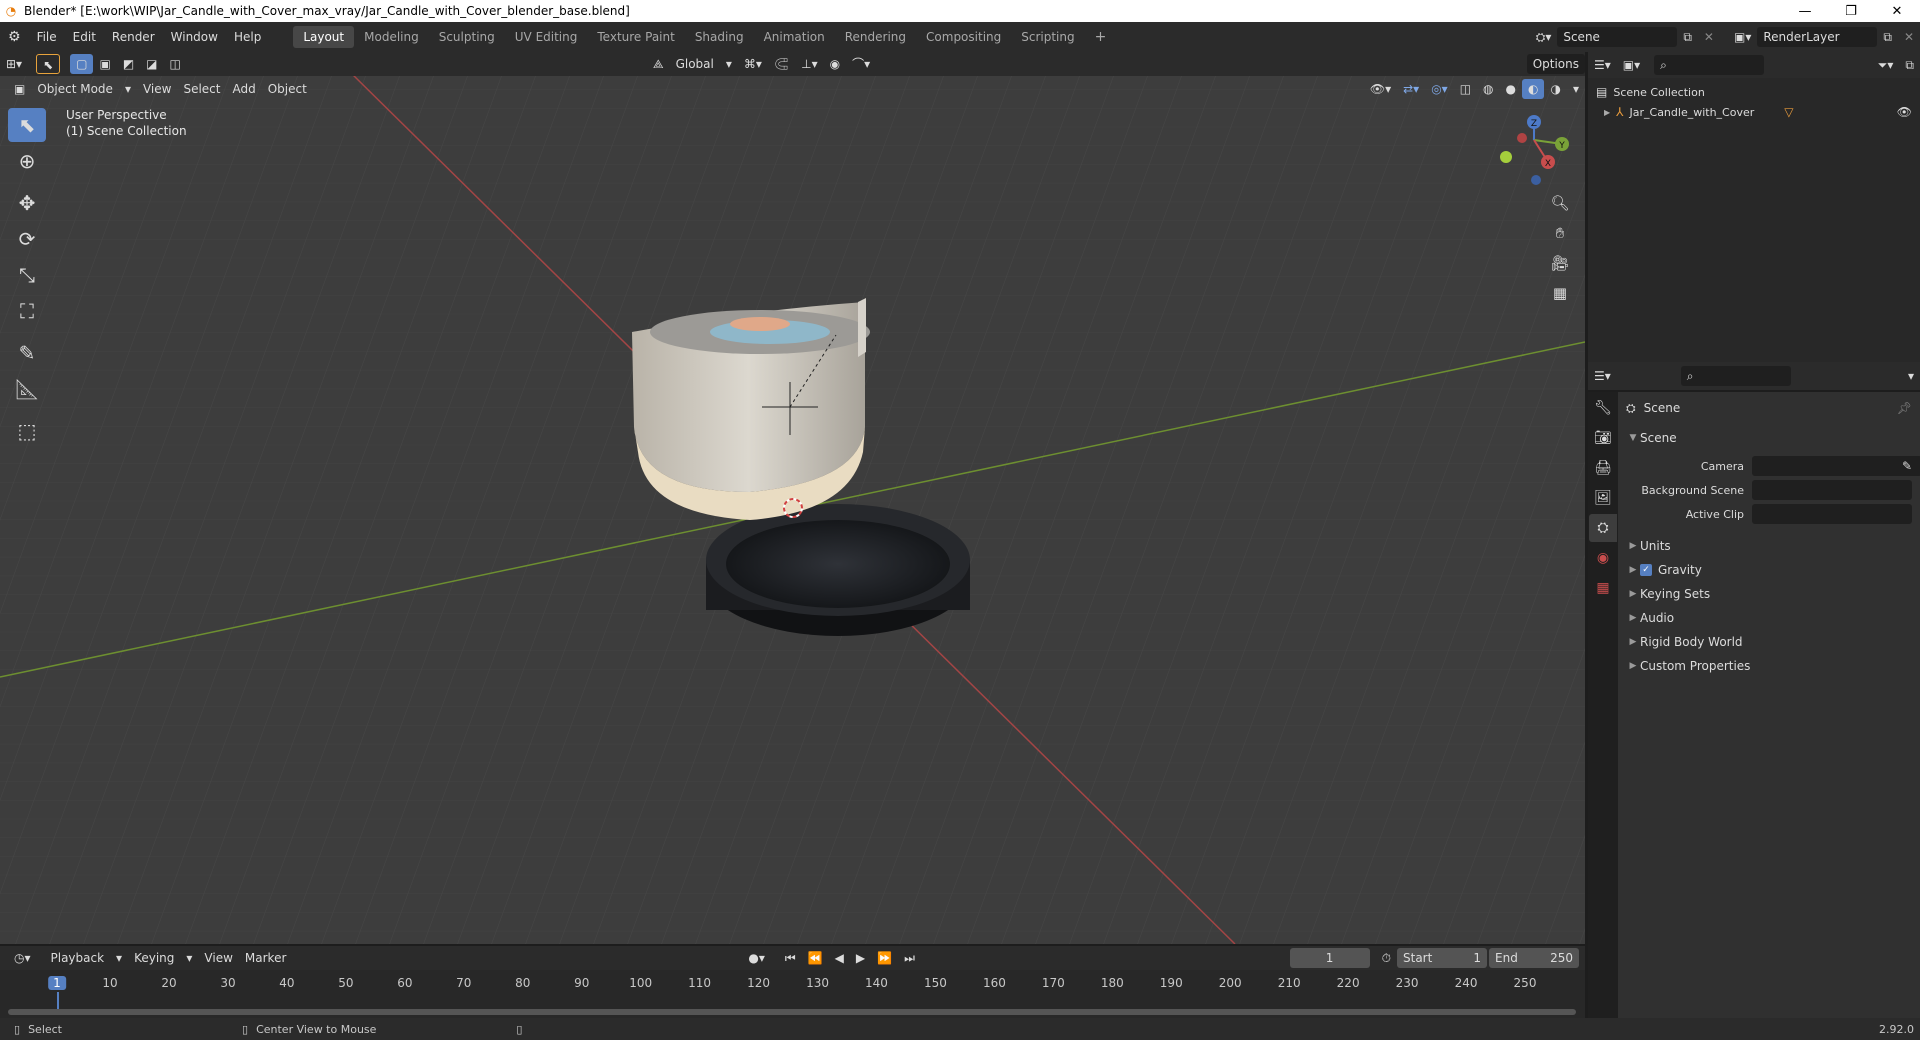  I want to click on falloff-icon: ⌒▾, so click(861, 64).